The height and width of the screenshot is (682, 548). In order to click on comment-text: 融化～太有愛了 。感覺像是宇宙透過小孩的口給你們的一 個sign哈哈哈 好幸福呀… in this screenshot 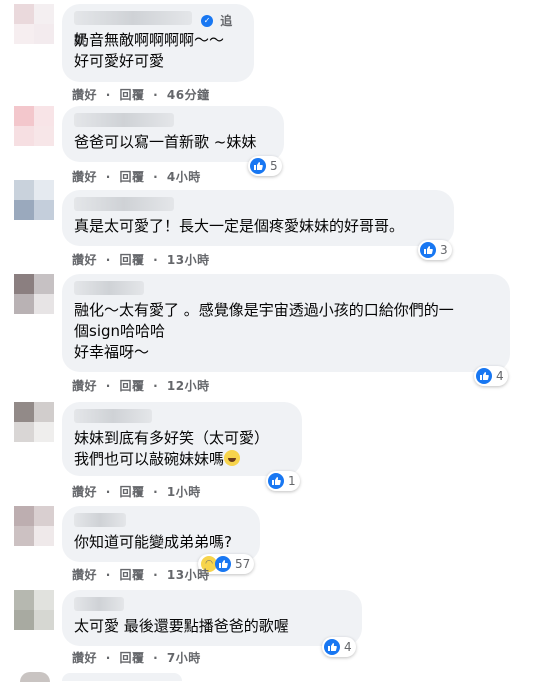, I will do `click(264, 331)`.